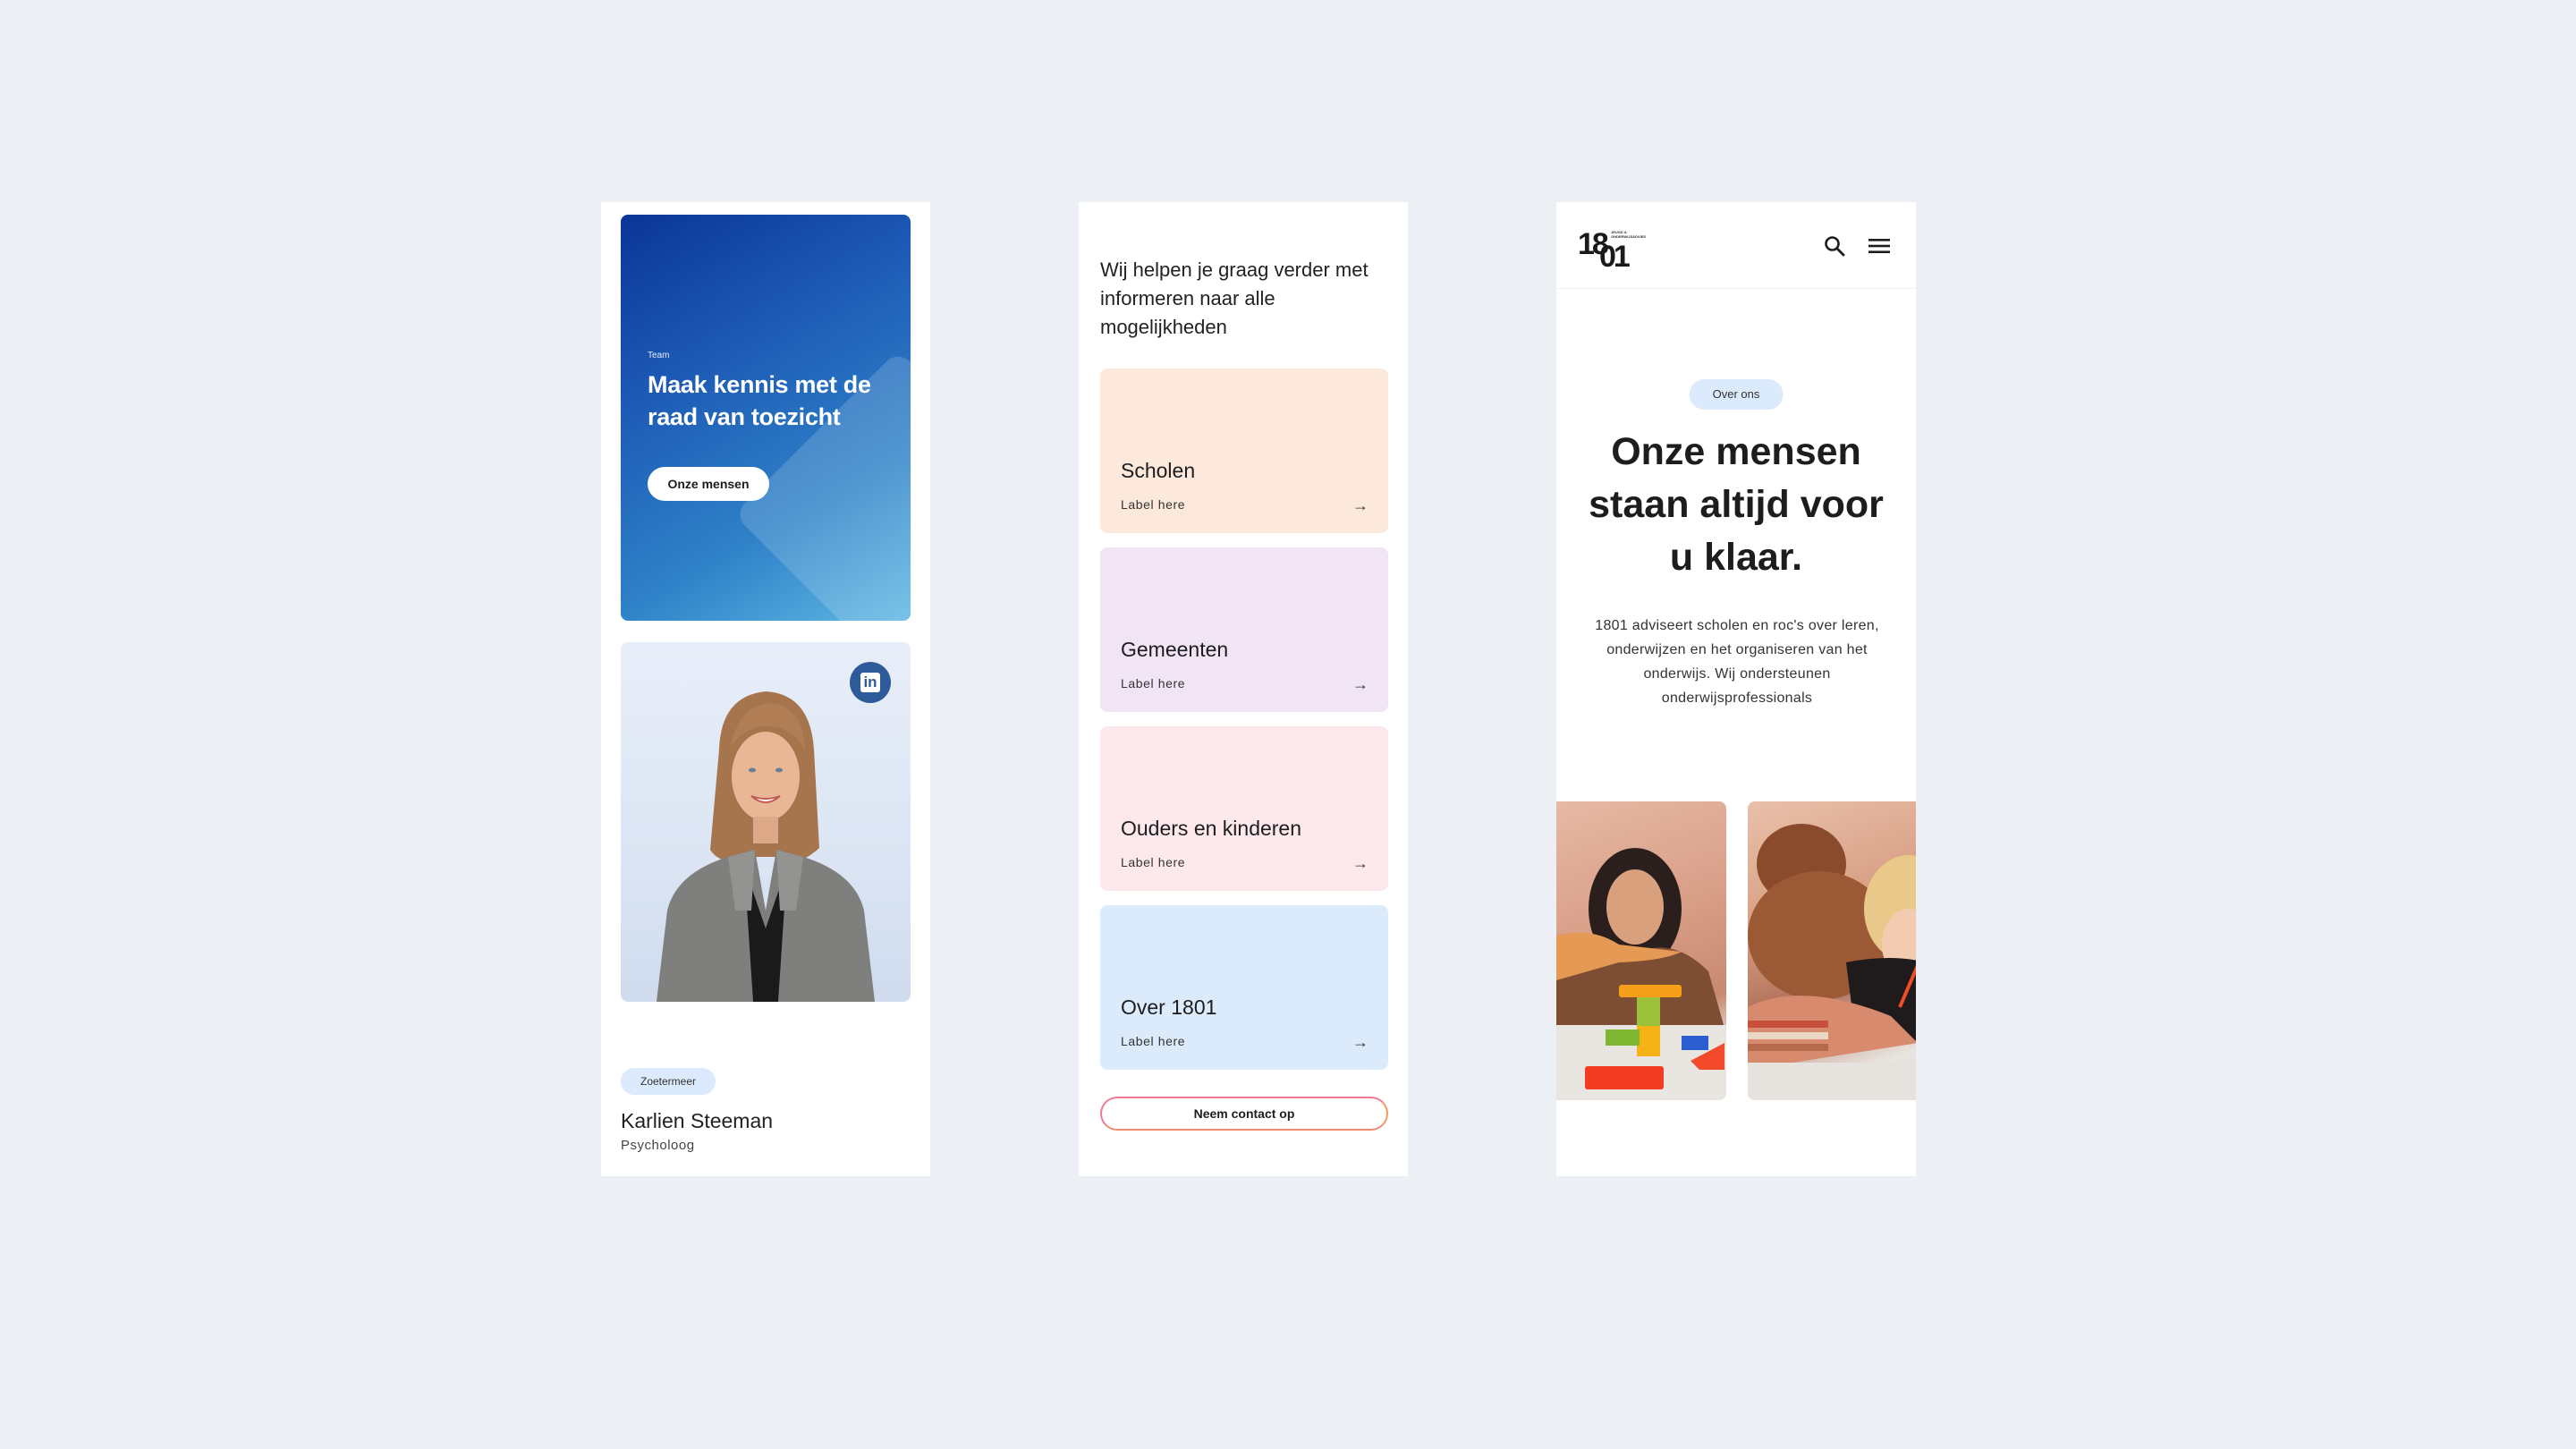 The image size is (2576, 1449). I want to click on contact-button: Neem contact op, so click(1244, 1114).